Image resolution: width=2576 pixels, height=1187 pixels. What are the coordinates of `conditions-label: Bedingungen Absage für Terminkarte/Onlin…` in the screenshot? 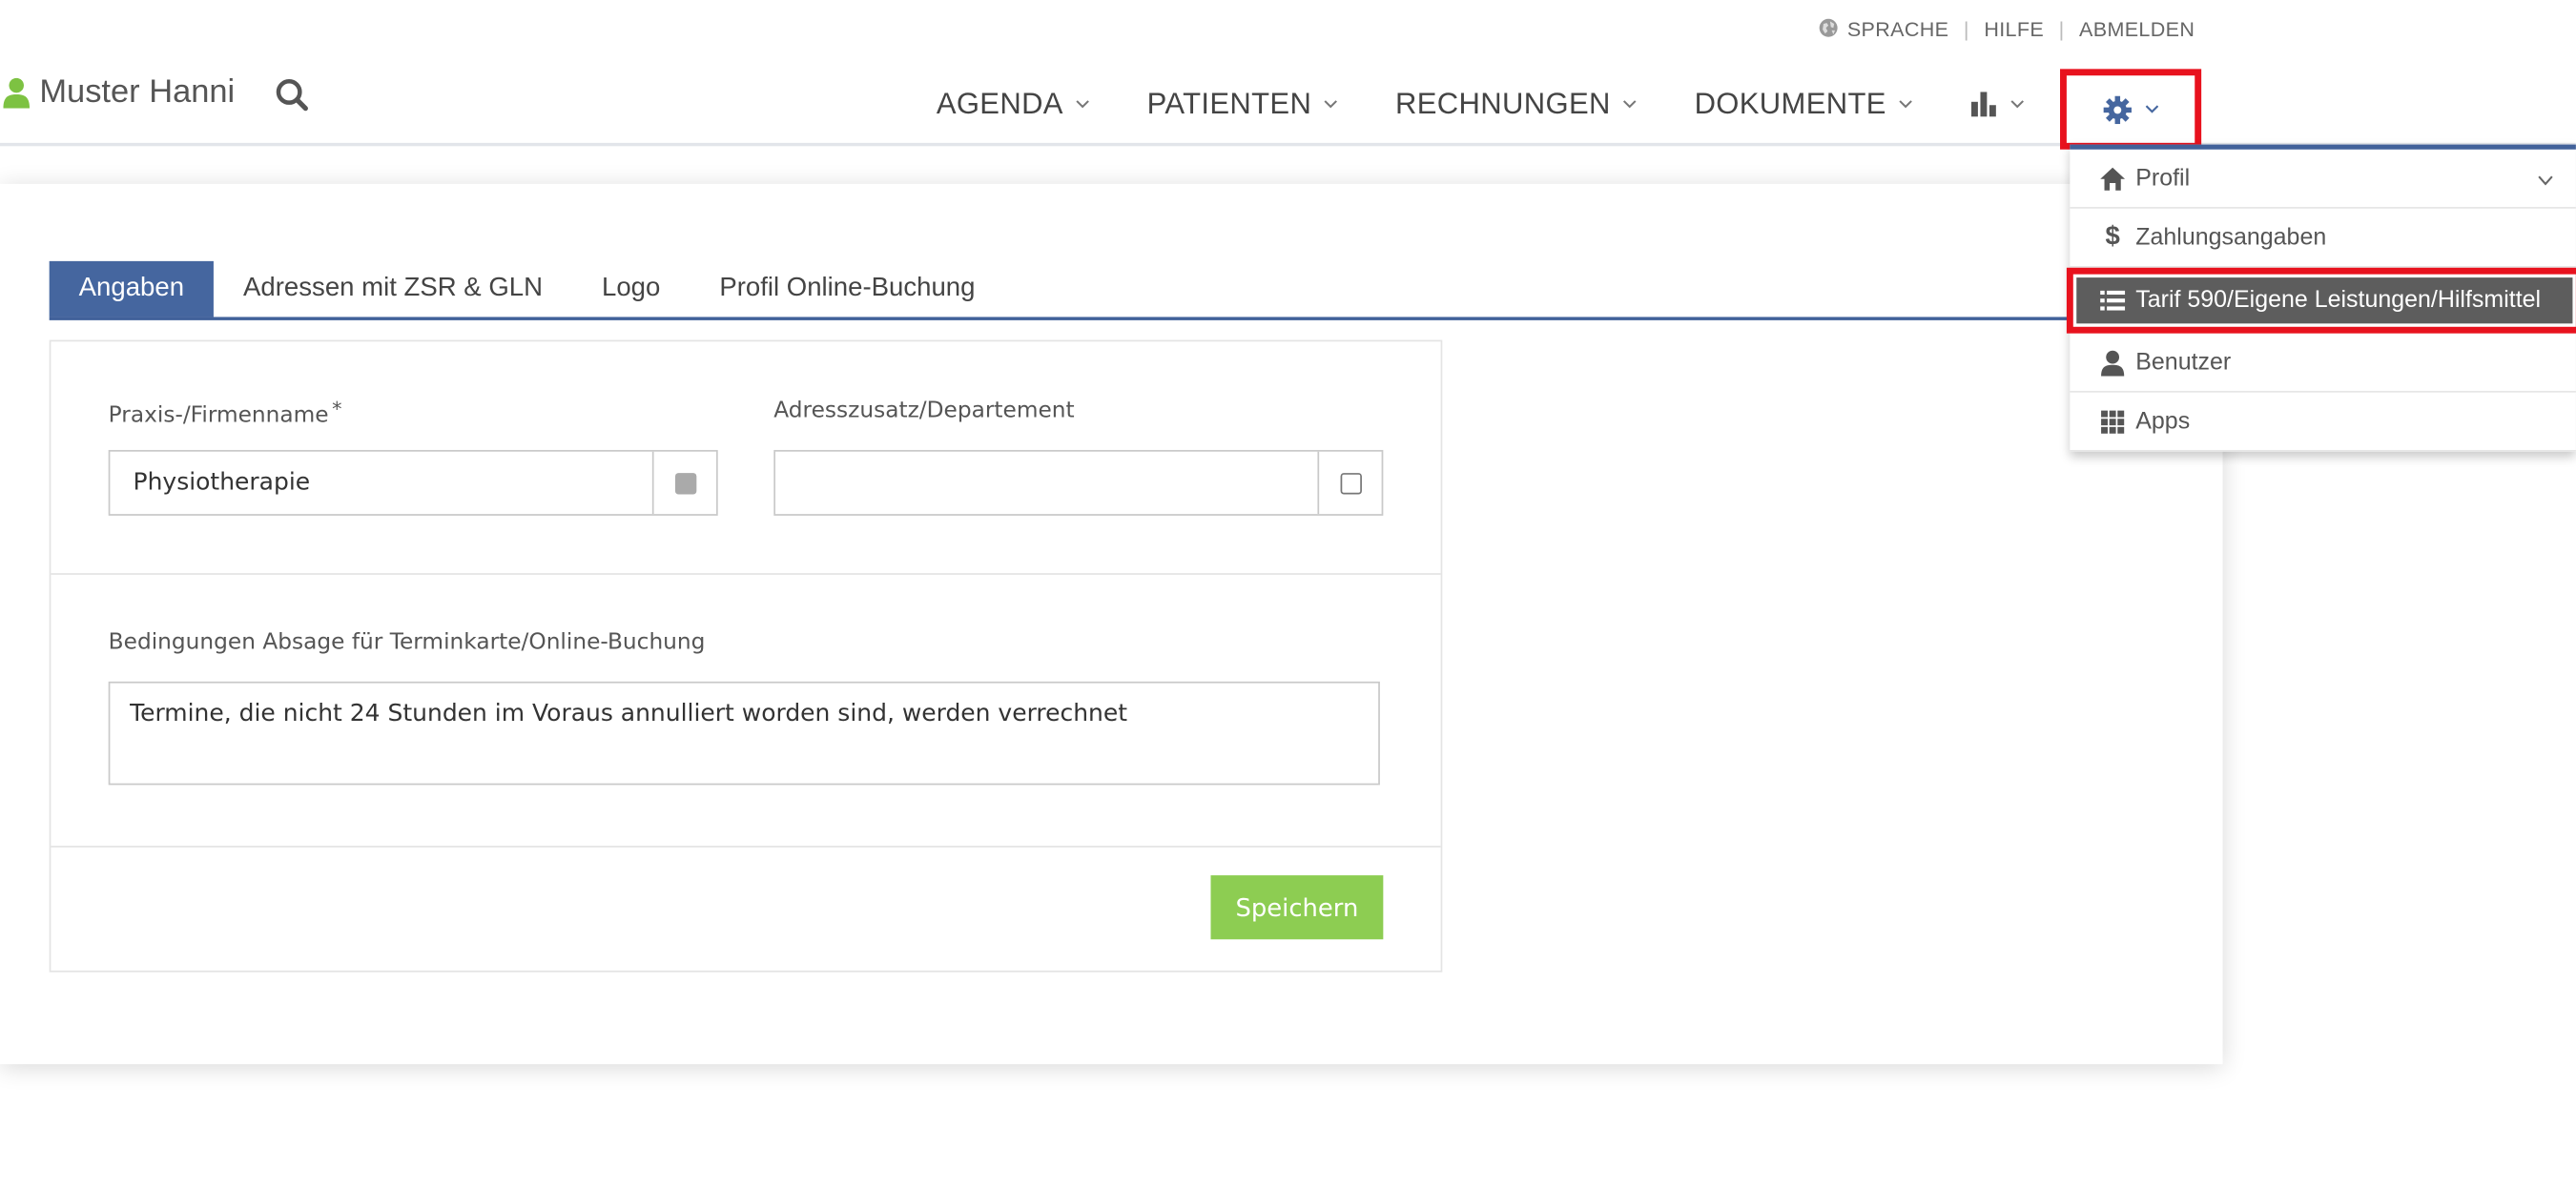 It's located at (407, 642).